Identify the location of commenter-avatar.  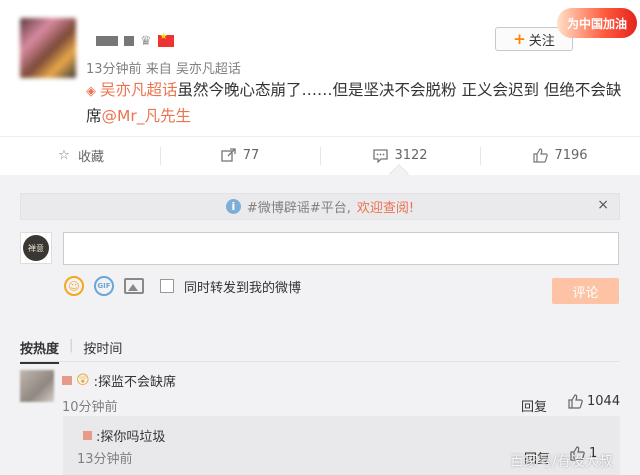
(37, 386).